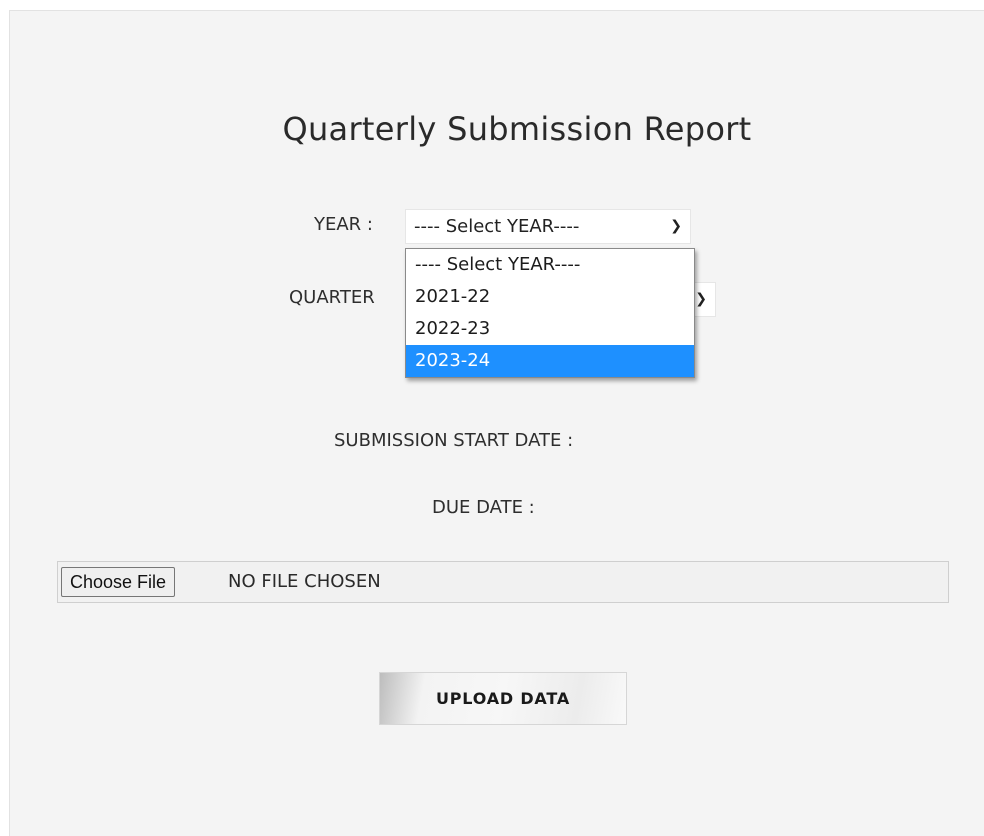  Describe the element at coordinates (550, 265) in the screenshot. I see `year-option: ---- Select YEAR----` at that location.